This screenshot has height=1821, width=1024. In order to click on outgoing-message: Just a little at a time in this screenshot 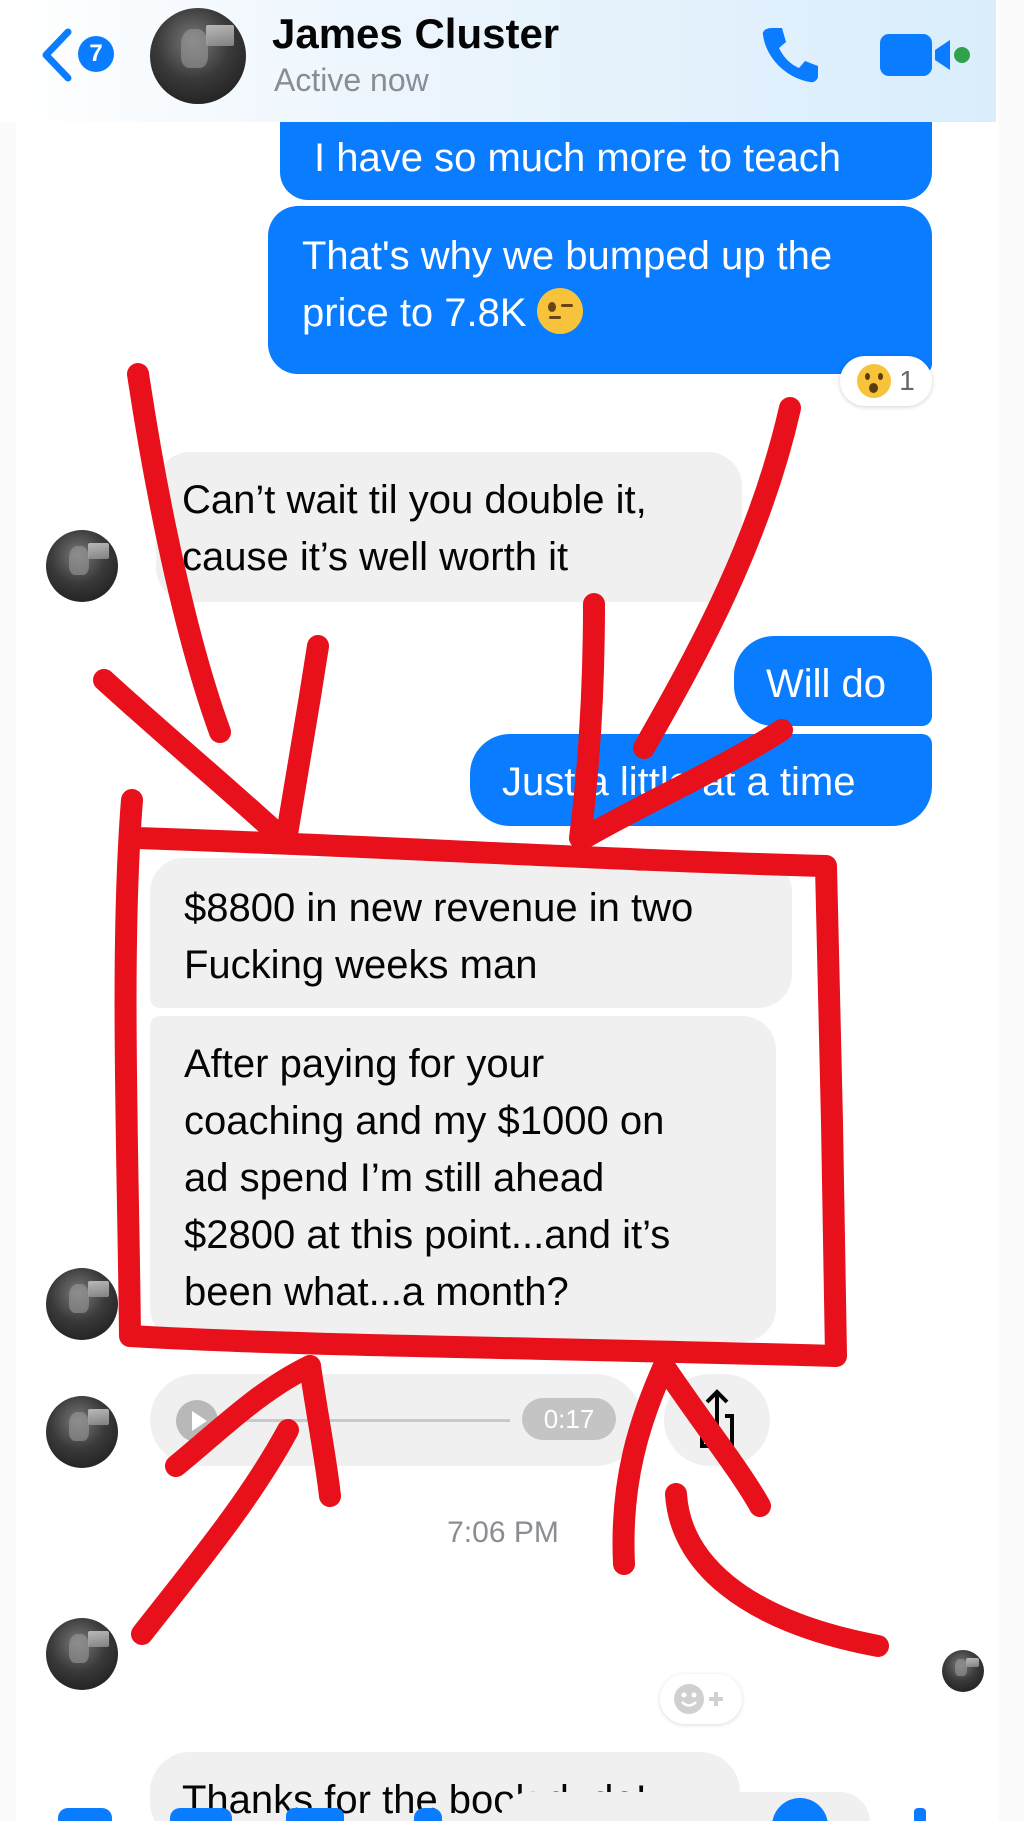, I will do `click(701, 780)`.